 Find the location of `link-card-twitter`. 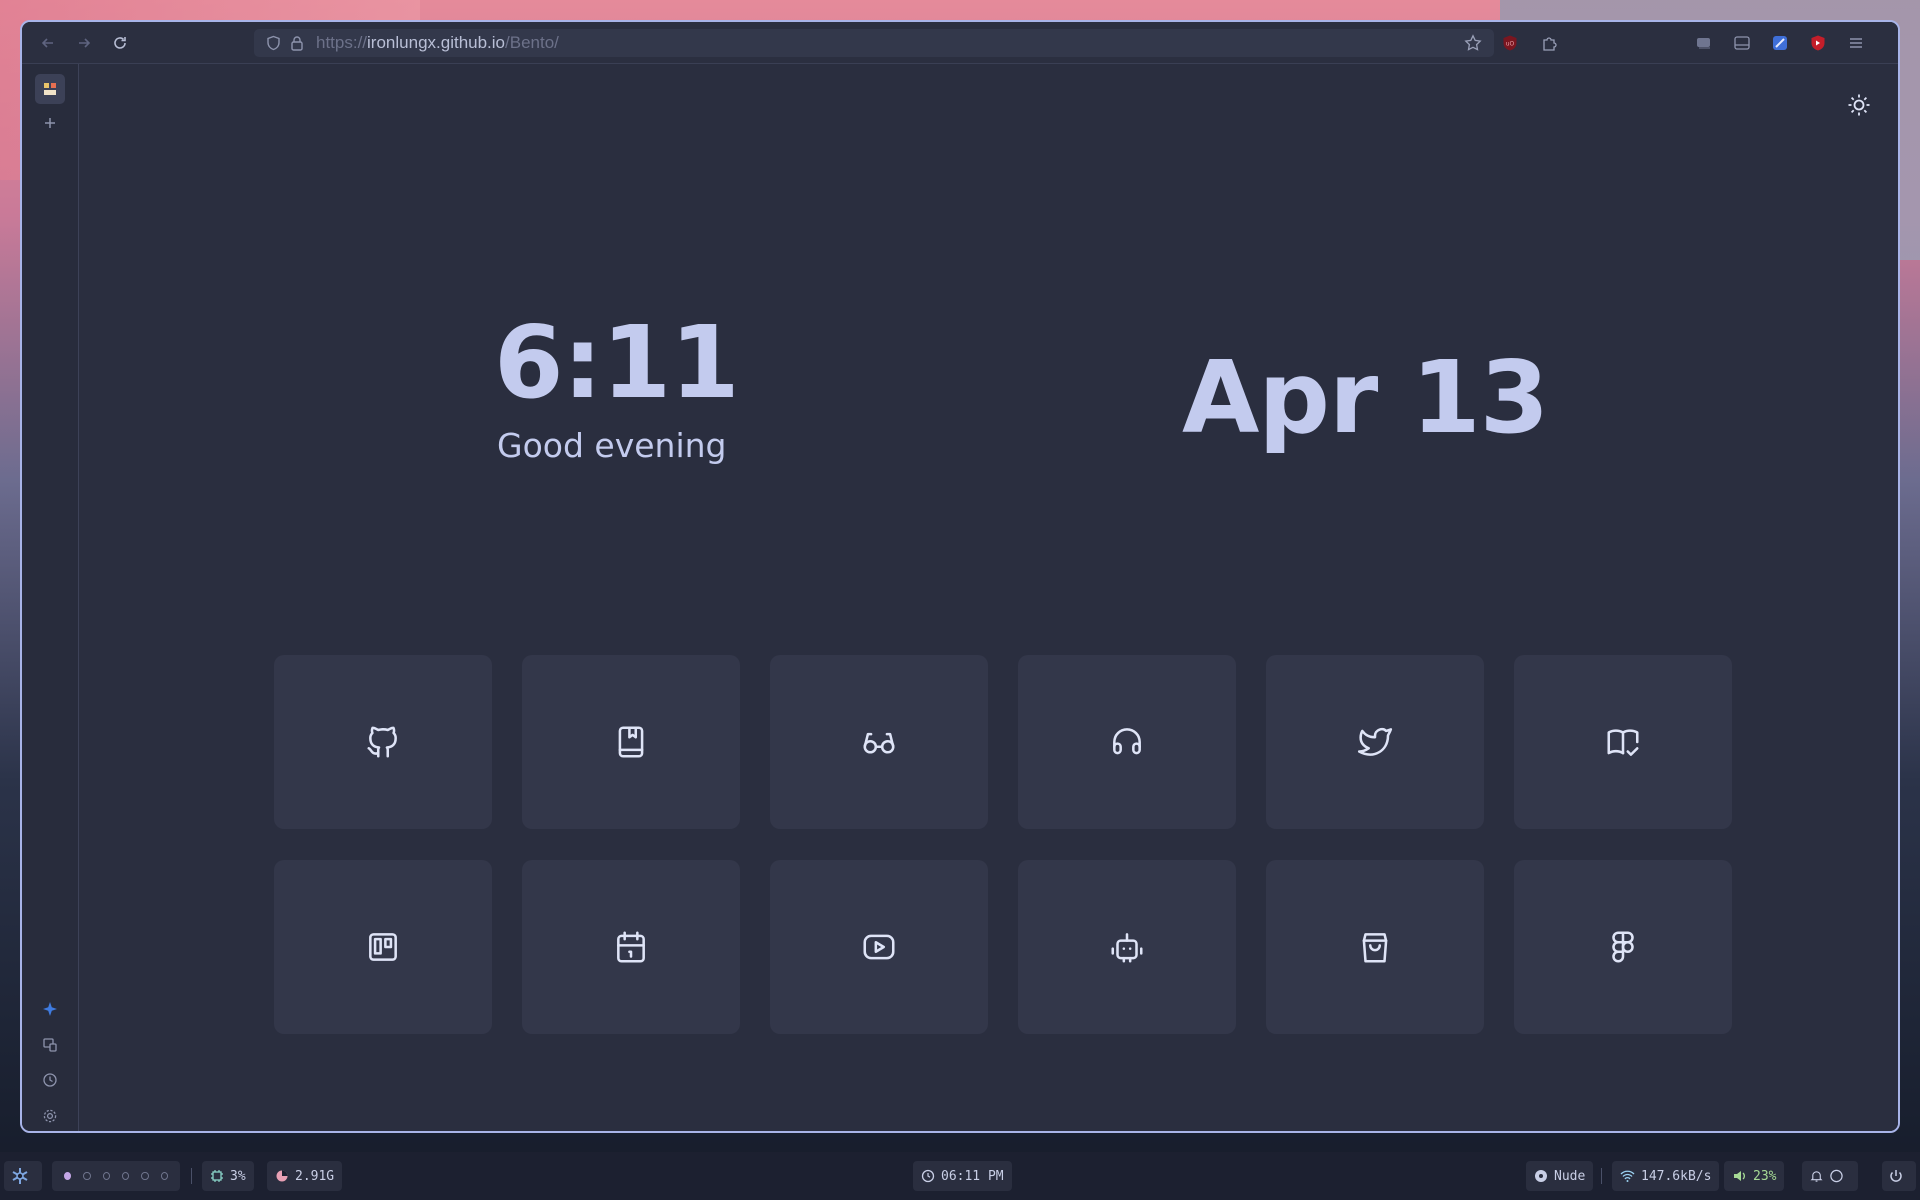

link-card-twitter is located at coordinates (1375, 742).